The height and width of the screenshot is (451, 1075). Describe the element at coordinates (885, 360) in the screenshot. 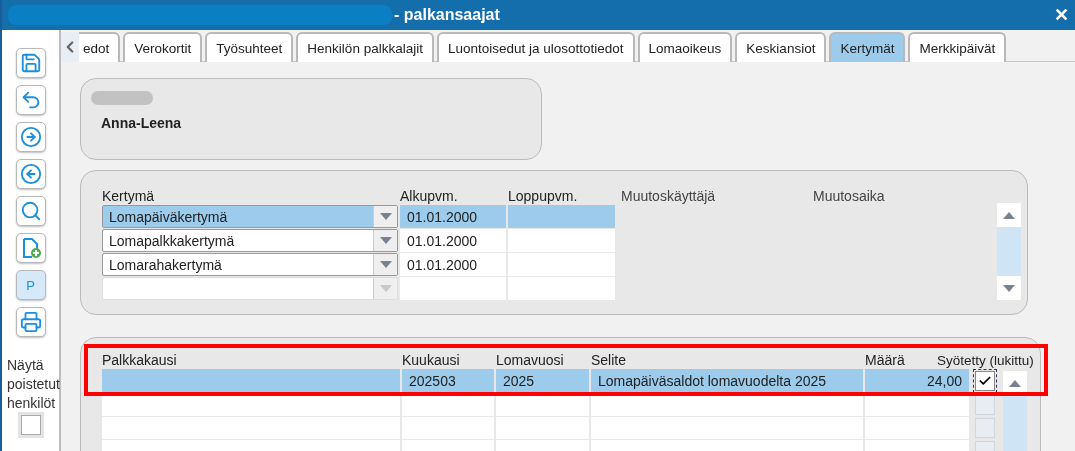

I see `column-header: Määrä` at that location.